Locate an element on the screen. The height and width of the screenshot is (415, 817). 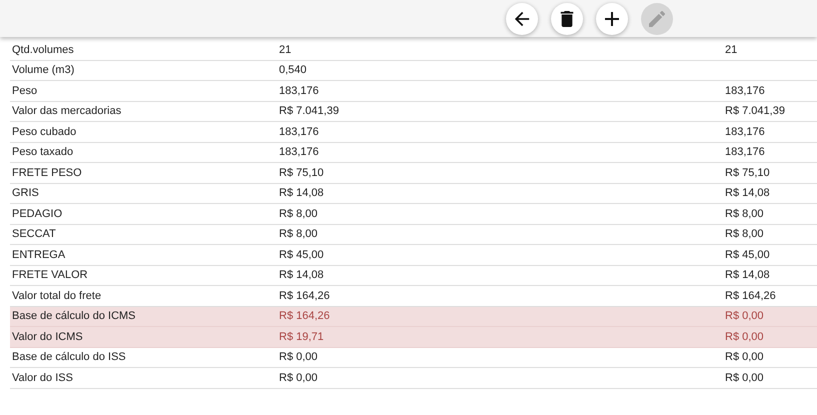
pencil-icon is located at coordinates (657, 18).